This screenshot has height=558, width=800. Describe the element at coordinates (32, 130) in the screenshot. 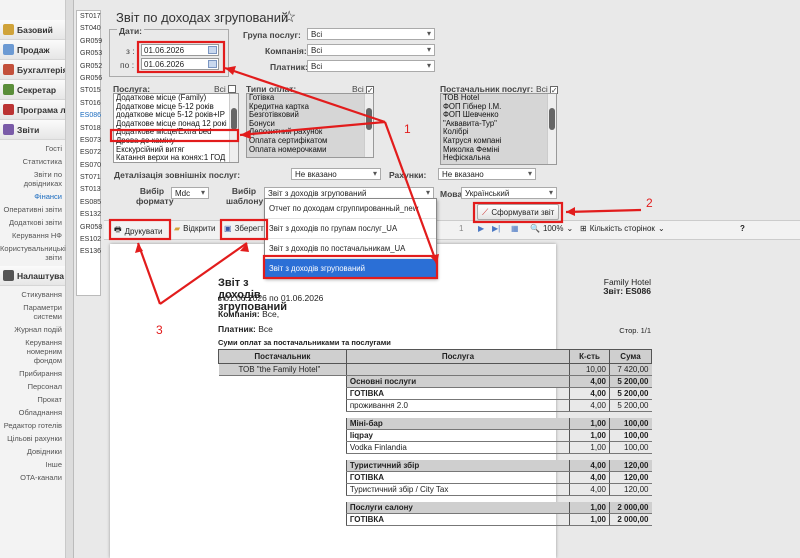

I see `nav-section-5: Звіти` at that location.